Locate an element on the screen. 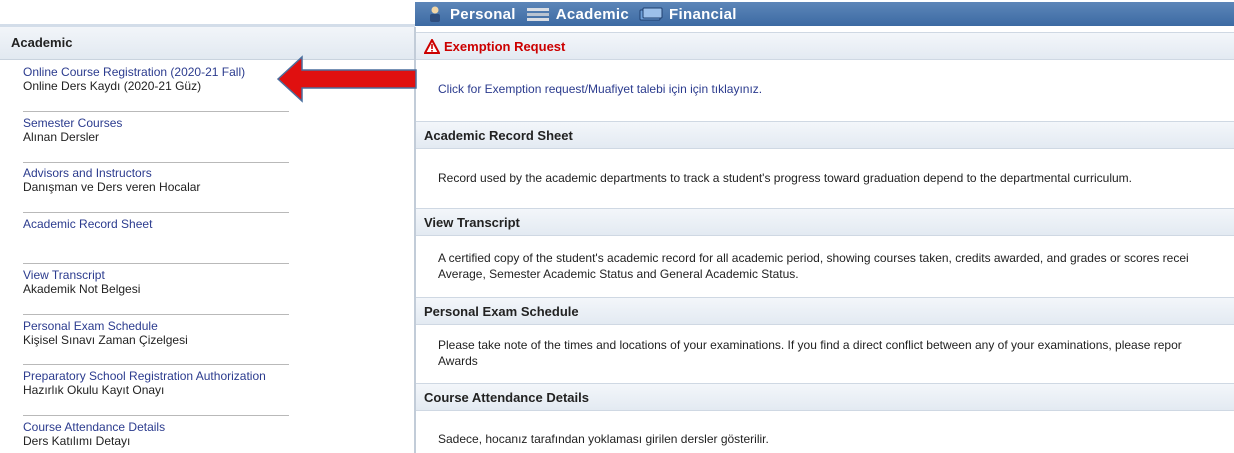 Image resolution: width=1234 pixels, height=453 pixels. nav-personal: Personal is located at coordinates (471, 14).